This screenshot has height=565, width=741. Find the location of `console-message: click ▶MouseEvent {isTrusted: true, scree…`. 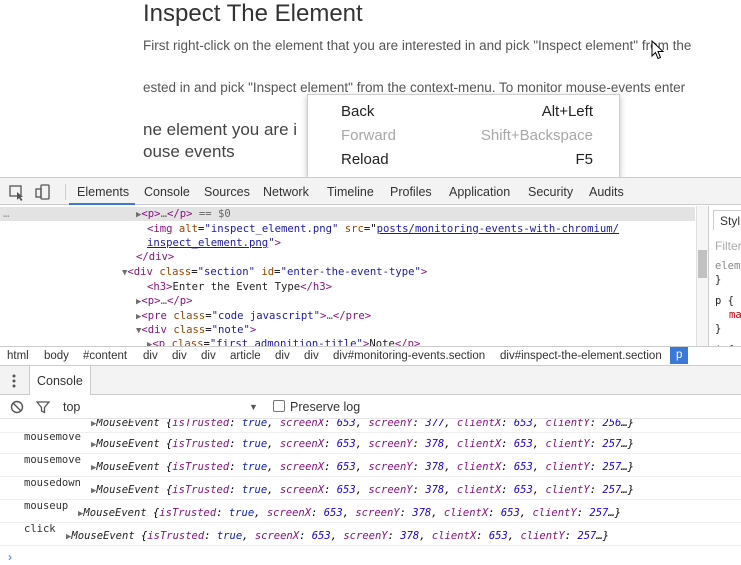

console-message: click ▶MouseEvent {isTrusted: true, scree… is located at coordinates (370, 534).